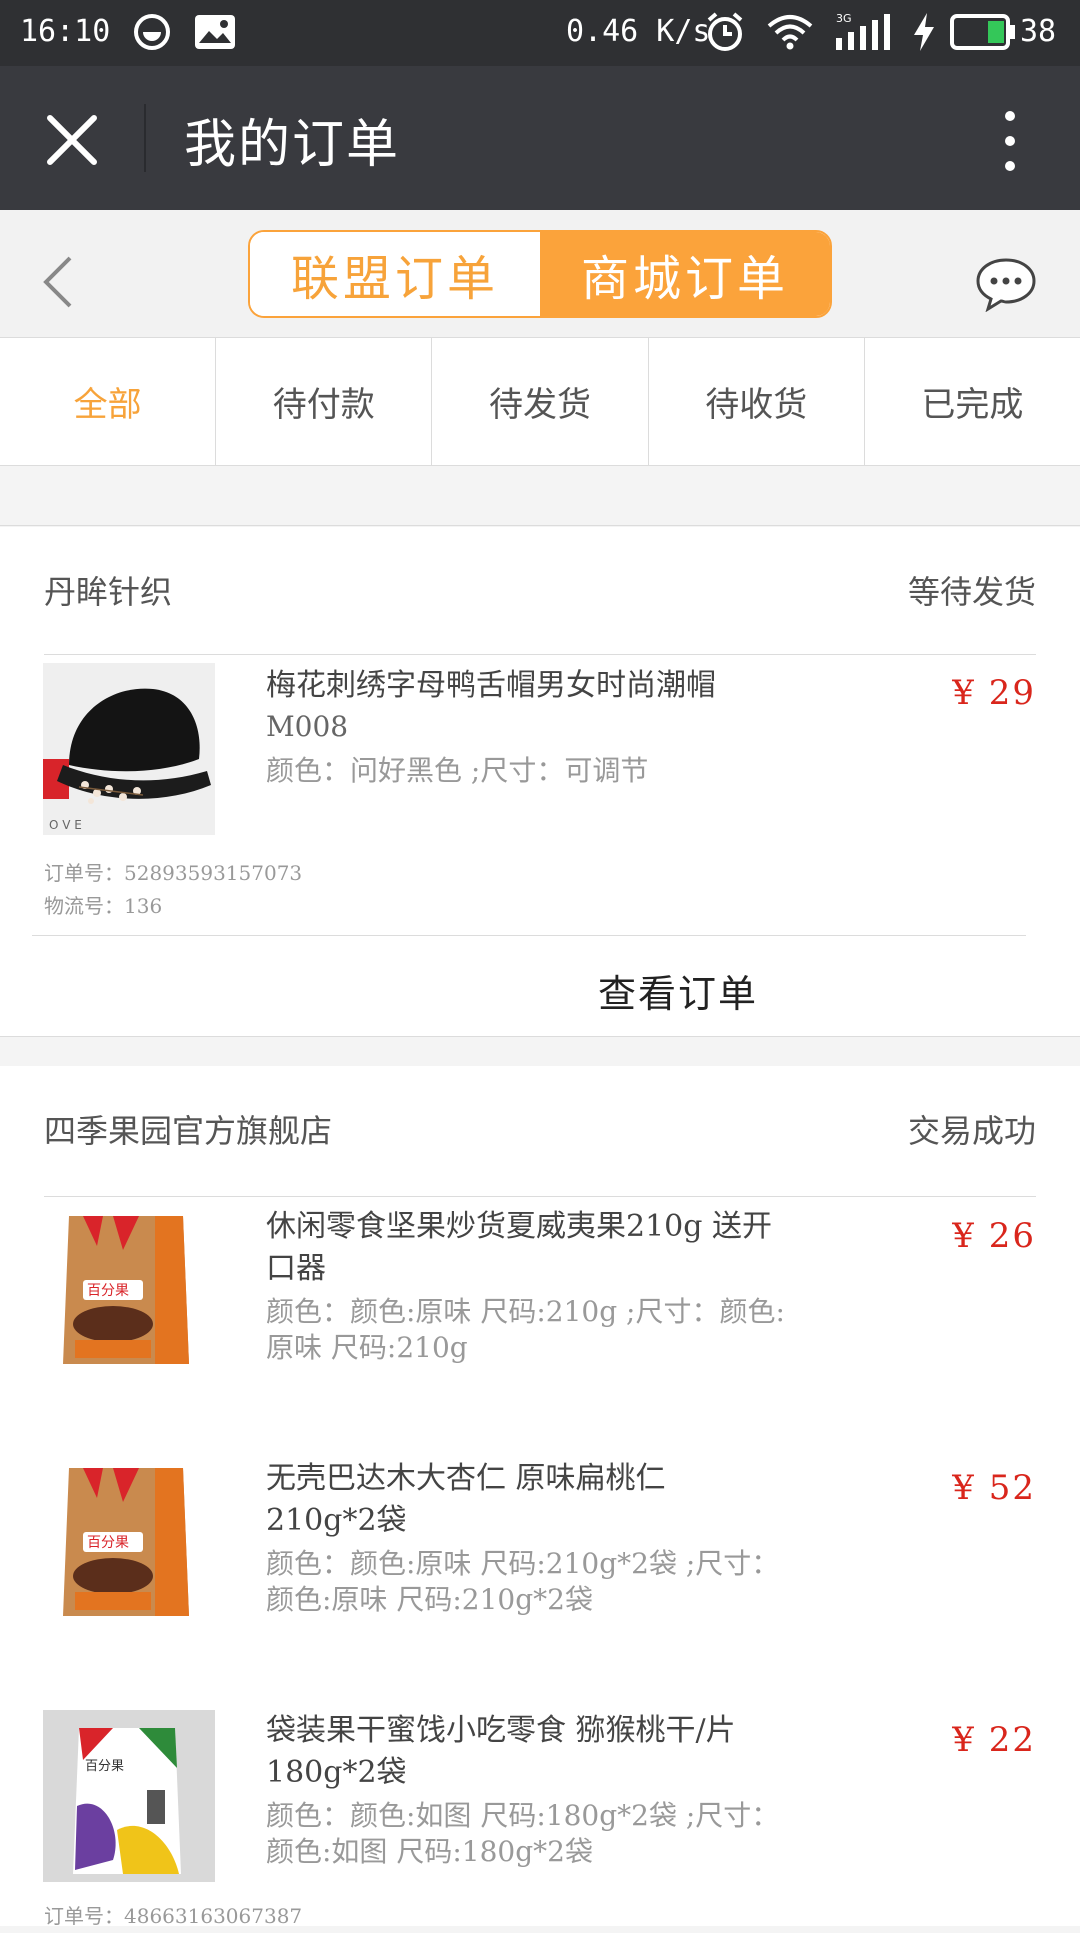 The width and height of the screenshot is (1080, 1933). I want to click on svg-text: O V E, so click(65, 825).